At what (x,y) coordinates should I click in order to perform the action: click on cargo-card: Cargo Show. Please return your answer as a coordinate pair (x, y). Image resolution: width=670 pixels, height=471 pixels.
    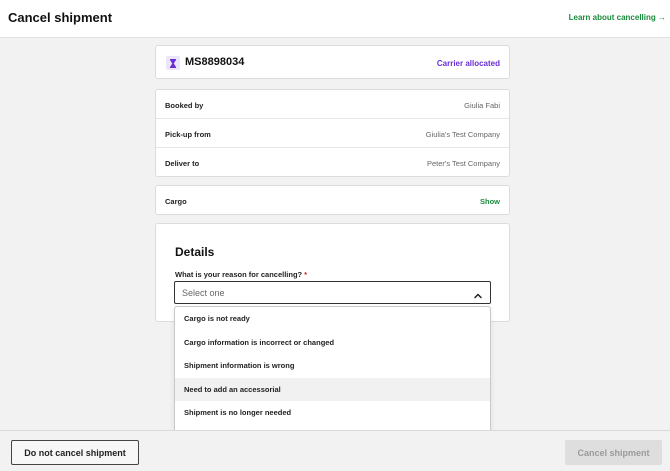
    Looking at the image, I should click on (332, 200).